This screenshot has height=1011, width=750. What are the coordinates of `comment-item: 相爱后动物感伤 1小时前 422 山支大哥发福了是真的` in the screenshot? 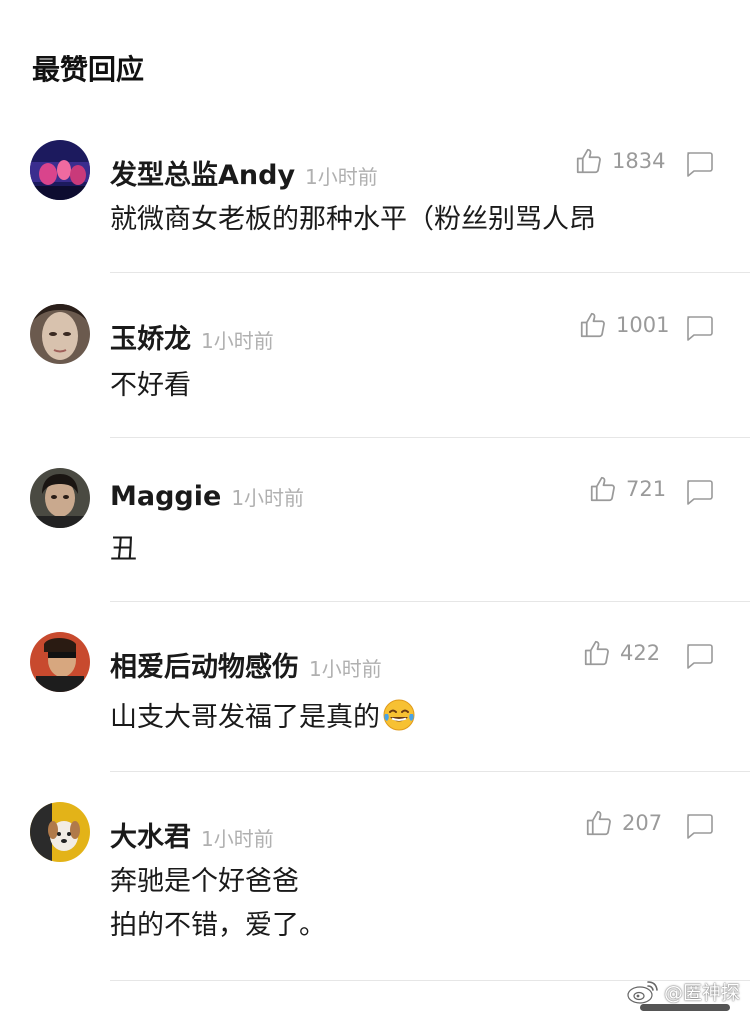 It's located at (375, 702).